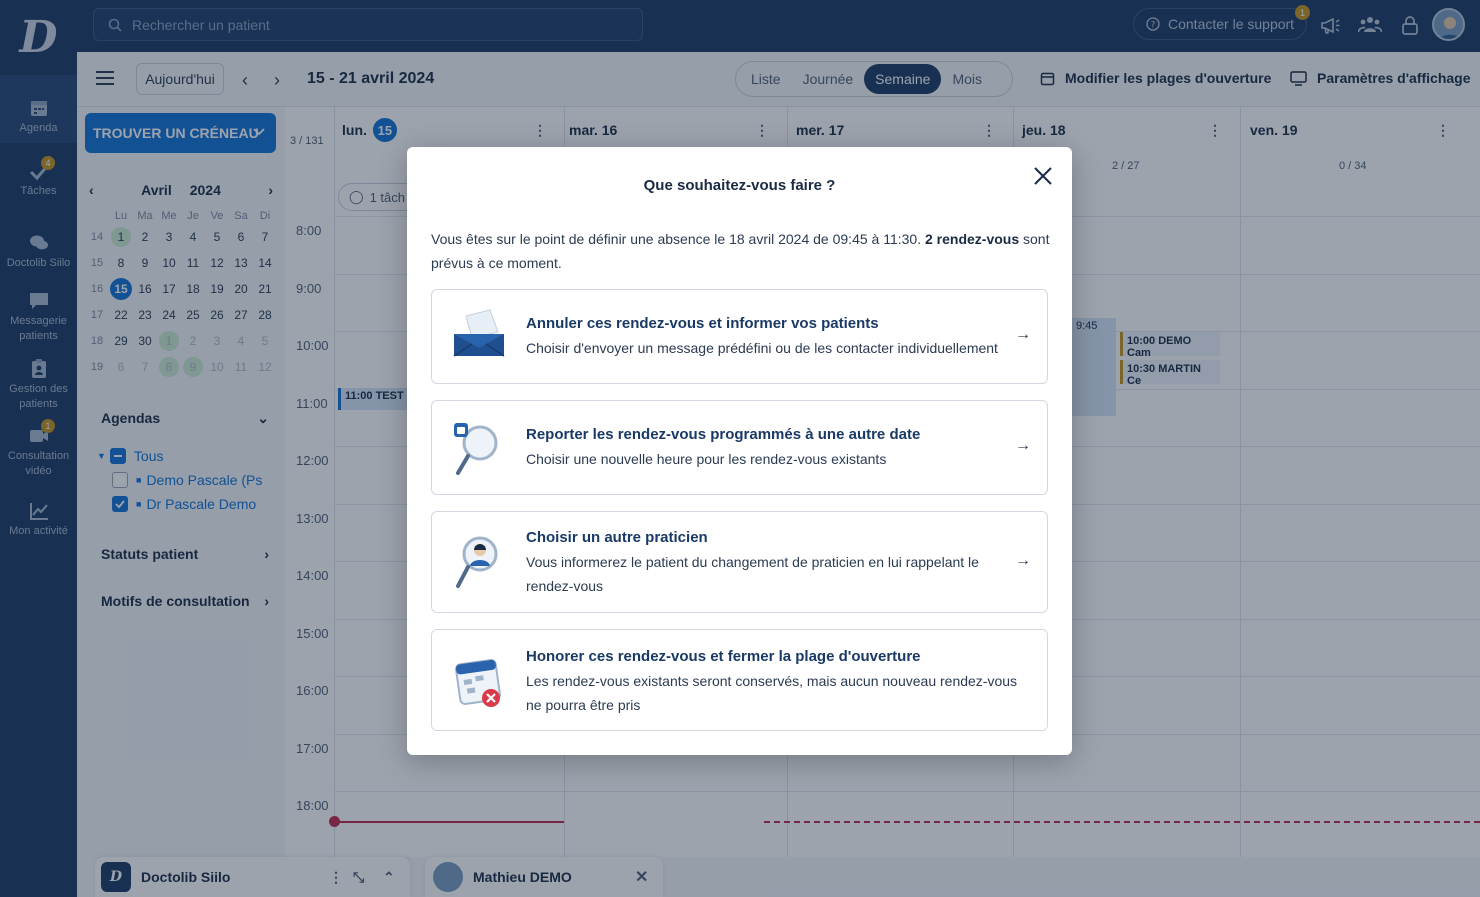 Image resolution: width=1480 pixels, height=897 pixels. Describe the element at coordinates (479, 333) in the screenshot. I see `mail-envelope-icon` at that location.